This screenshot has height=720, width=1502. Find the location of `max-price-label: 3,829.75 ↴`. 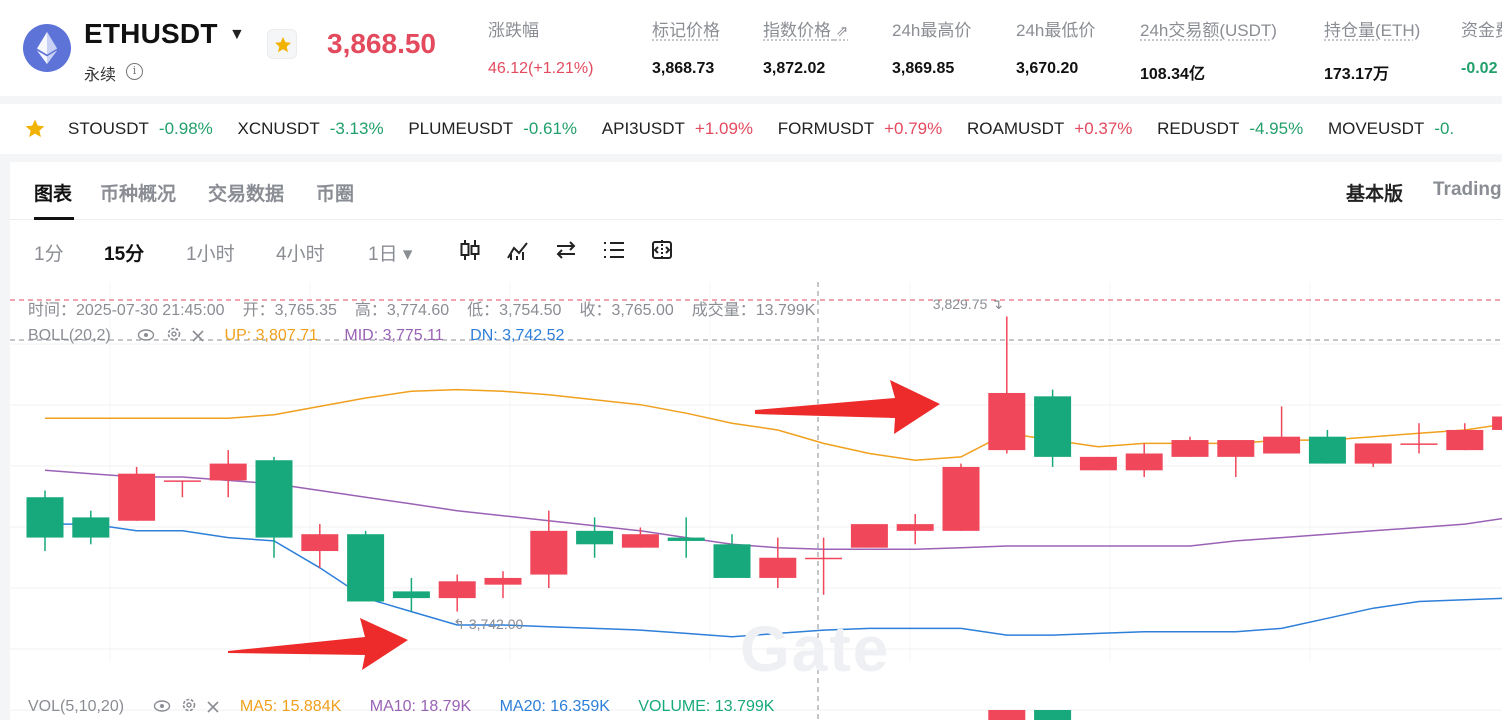

max-price-label: 3,829.75 ↴ is located at coordinates (968, 304).